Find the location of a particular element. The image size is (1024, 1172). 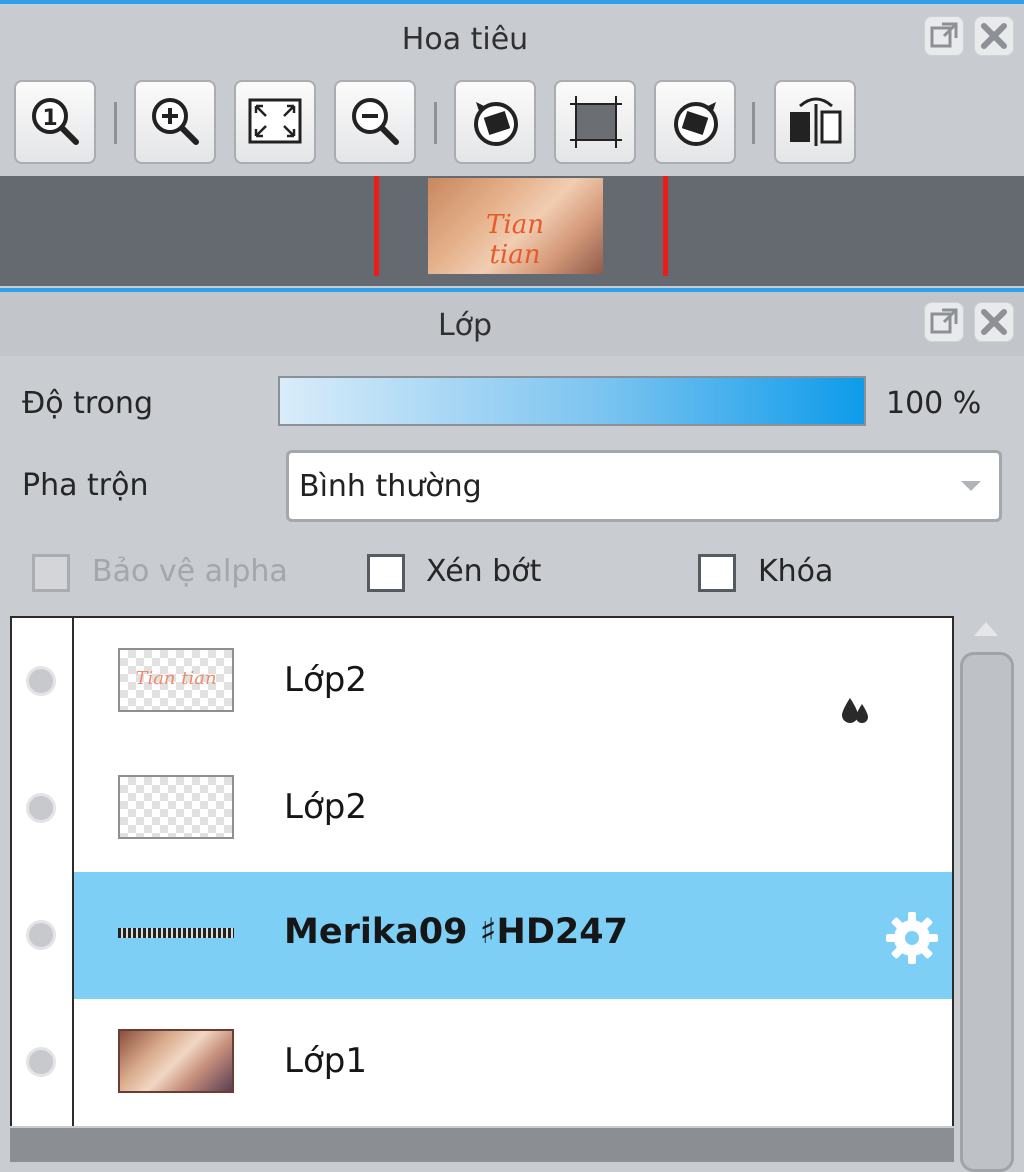

rotate-left-icon is located at coordinates (496, 124).